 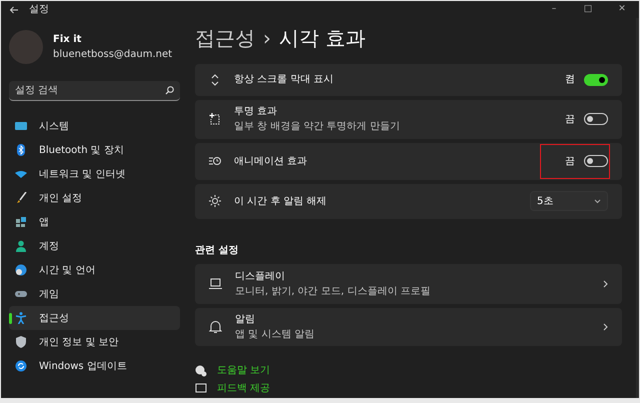 What do you see at coordinates (14, 10) in the screenshot?
I see `back-arrow-icon` at bounding box center [14, 10].